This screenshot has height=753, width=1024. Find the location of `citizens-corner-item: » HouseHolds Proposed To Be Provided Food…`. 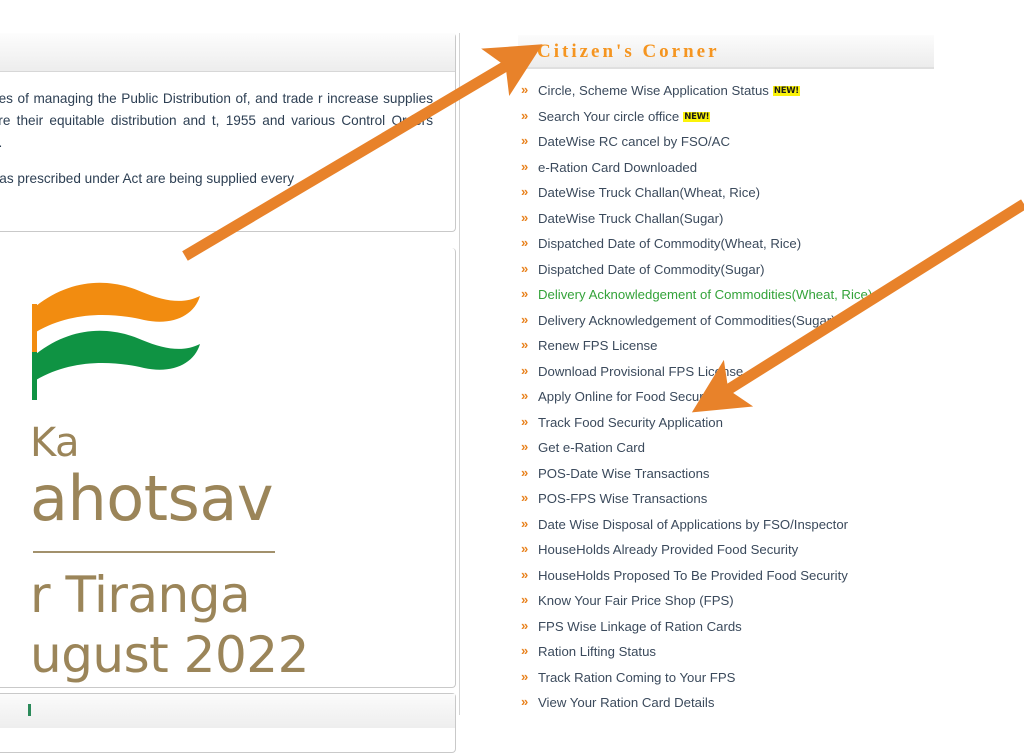

citizens-corner-item: » HouseHolds Proposed To Be Provided Food… is located at coordinates (726, 575).